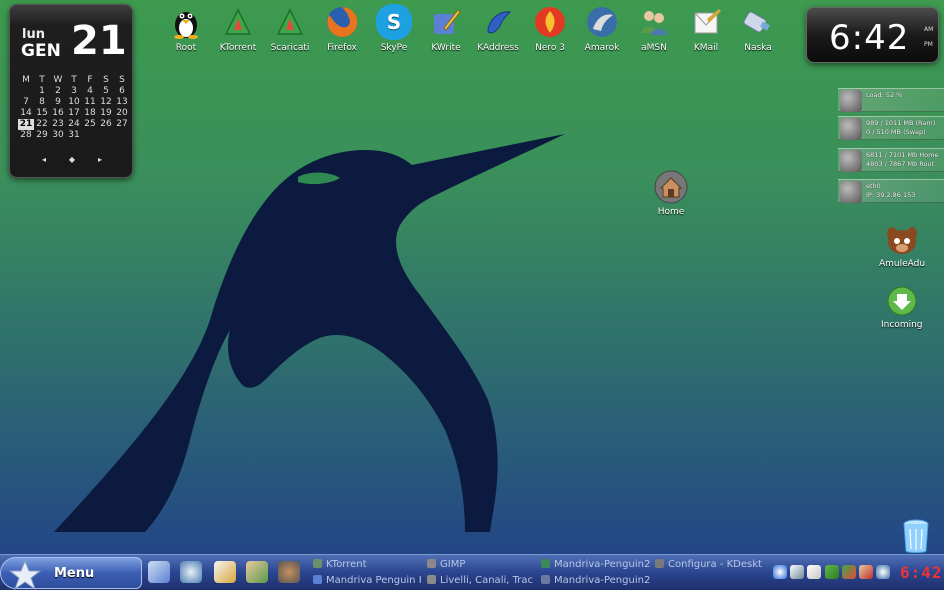 The height and width of the screenshot is (590, 944). Describe the element at coordinates (715, 564) in the screenshot. I see `task-label: Configura - KDeskt` at that location.